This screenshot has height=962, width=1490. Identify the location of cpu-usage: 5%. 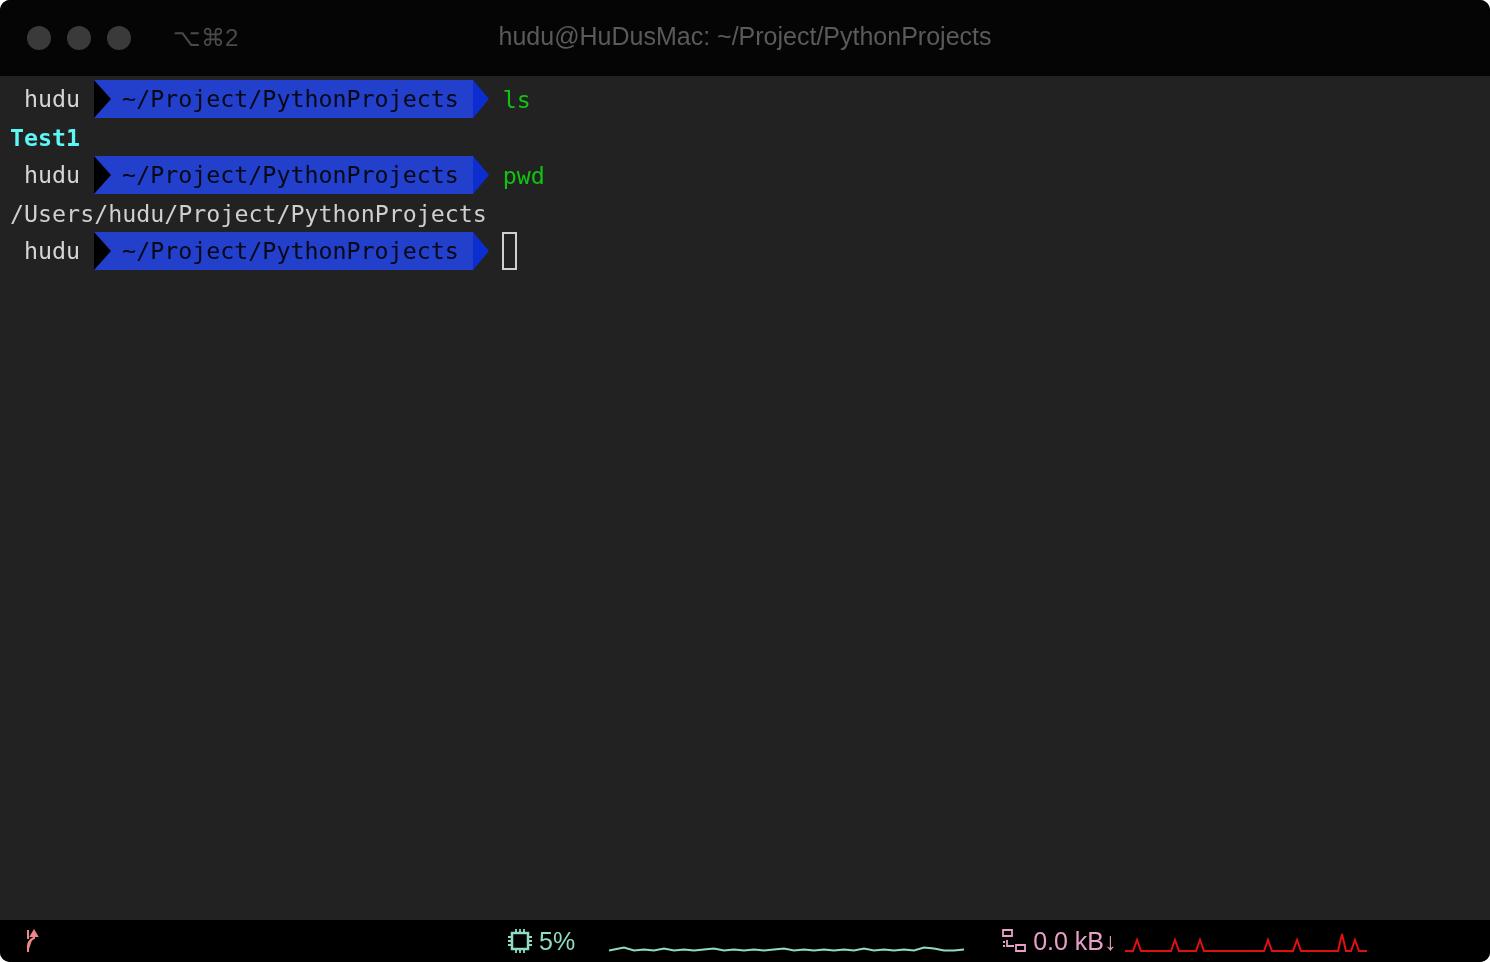
(557, 941).